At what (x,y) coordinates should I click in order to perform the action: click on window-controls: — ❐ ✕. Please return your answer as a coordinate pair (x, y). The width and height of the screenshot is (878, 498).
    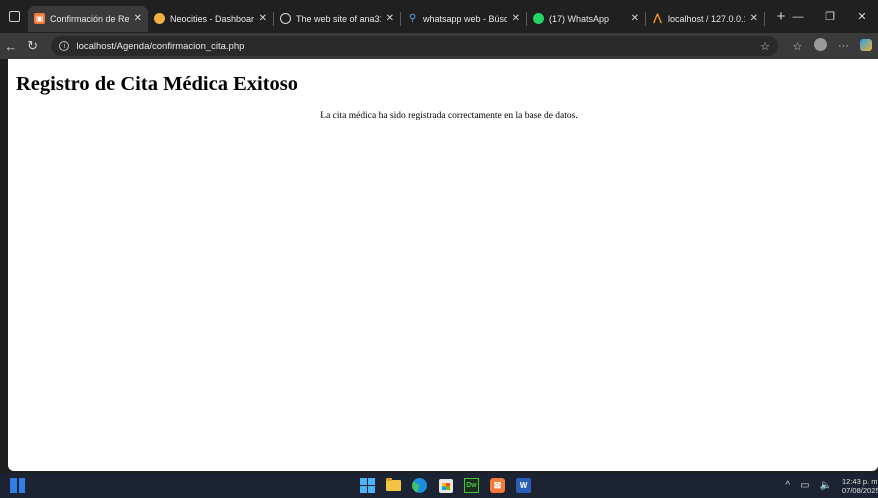
    Looking at the image, I should click on (830, 16).